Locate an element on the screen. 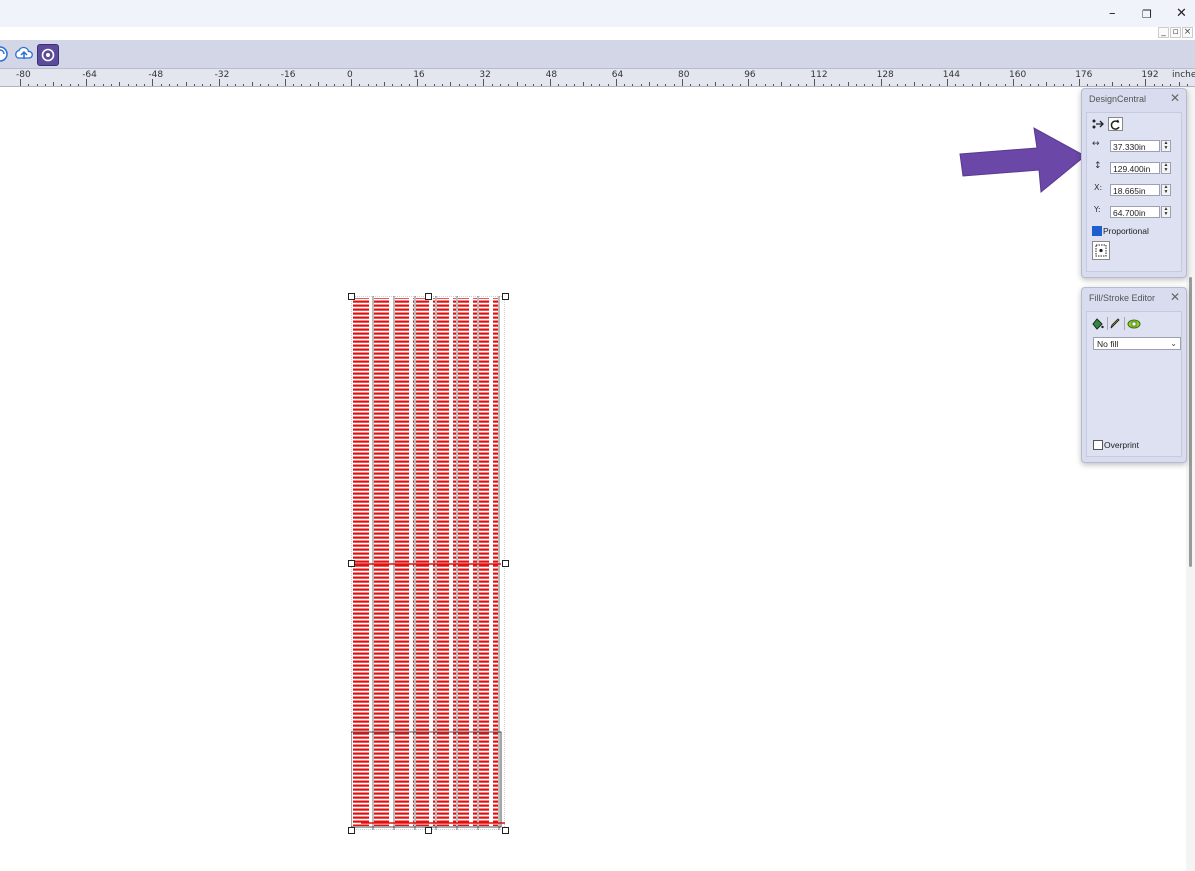  resize-handle-tl is located at coordinates (351, 296).